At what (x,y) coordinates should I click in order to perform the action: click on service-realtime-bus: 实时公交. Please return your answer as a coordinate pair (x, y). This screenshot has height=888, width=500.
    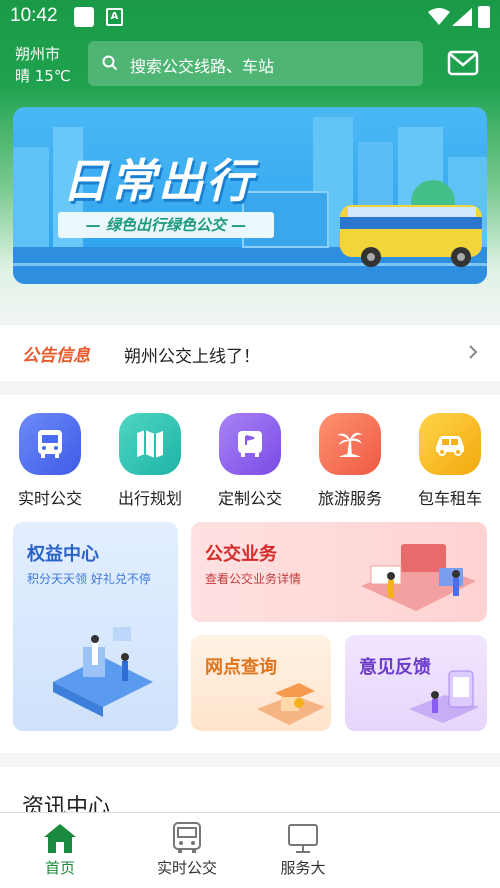
    Looking at the image, I should click on (50, 461).